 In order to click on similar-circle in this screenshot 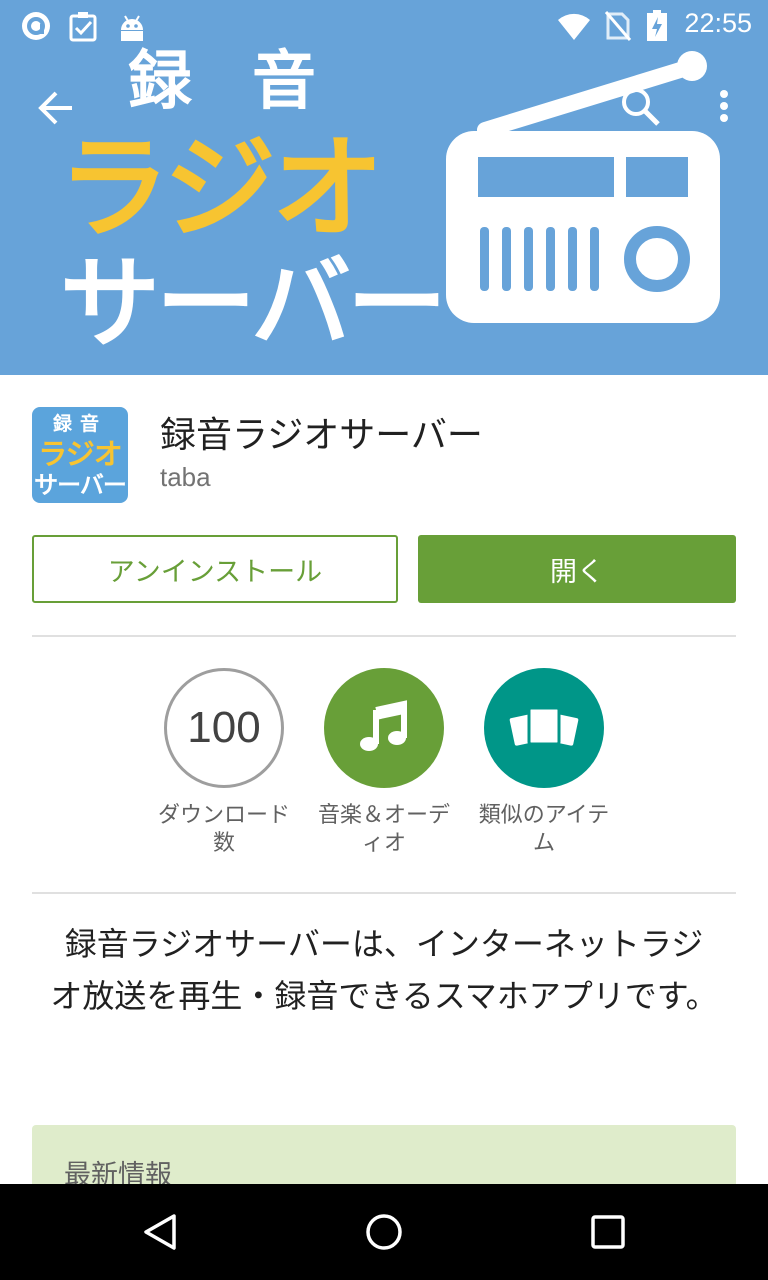, I will do `click(544, 728)`.